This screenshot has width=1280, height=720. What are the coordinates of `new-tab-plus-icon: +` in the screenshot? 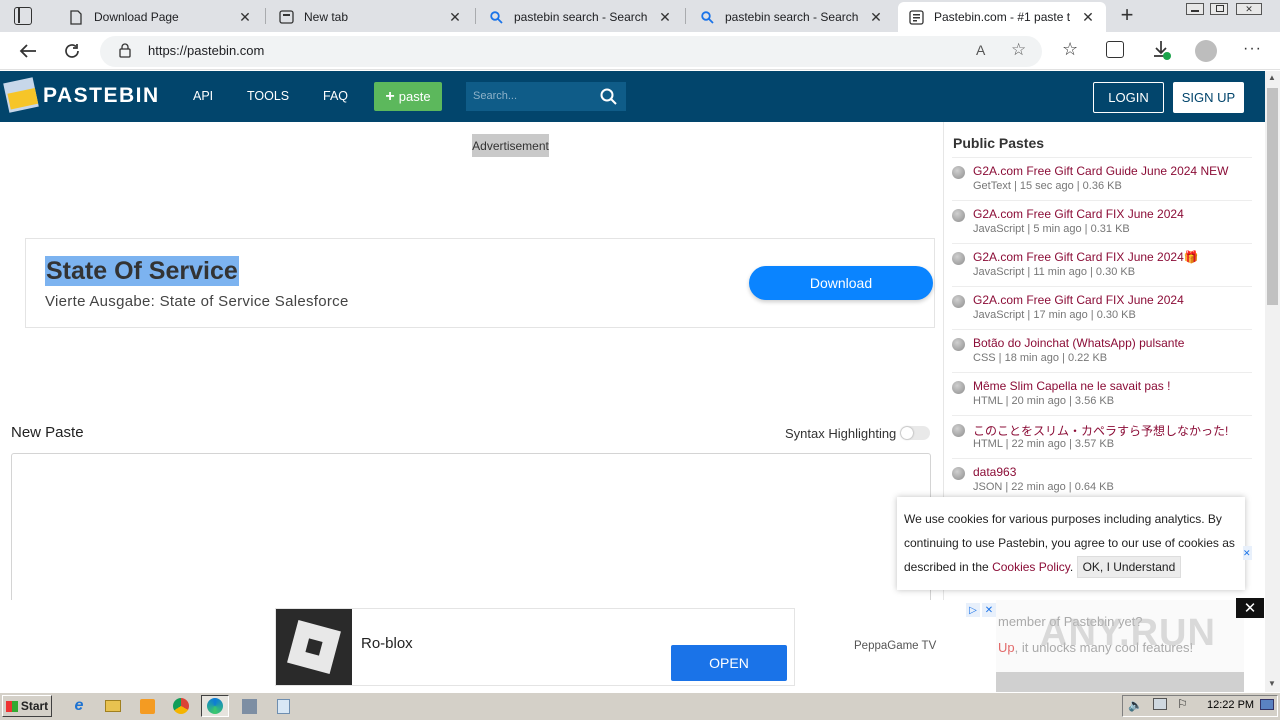 It's located at (1127, 16).